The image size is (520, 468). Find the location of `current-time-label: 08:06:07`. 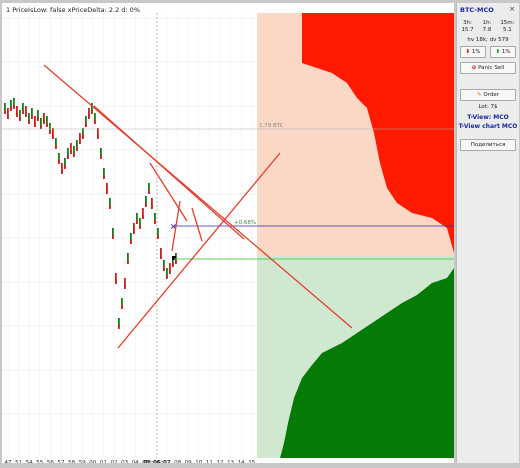

current-time-label: 08:06:07 is located at coordinates (157, 461).